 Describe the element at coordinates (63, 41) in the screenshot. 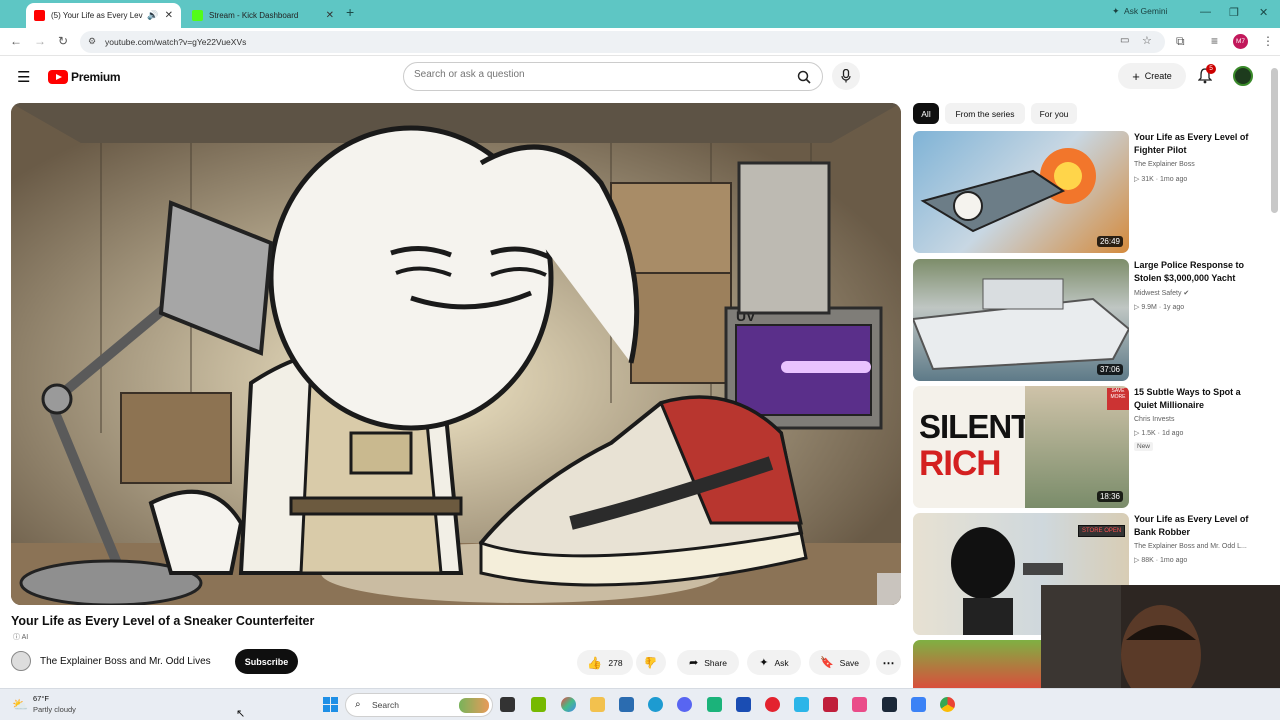

I see `reload-icon: ↻` at that location.